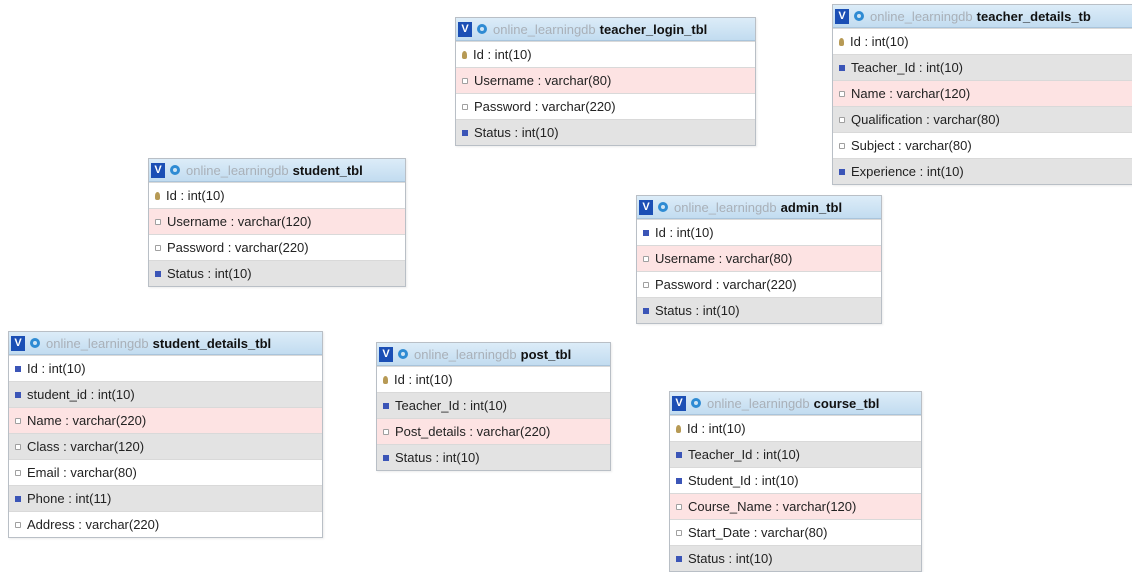 This screenshot has height=572, width=1132. Describe the element at coordinates (911, 93) in the screenshot. I see `column-label: Name : varchar(120)` at that location.